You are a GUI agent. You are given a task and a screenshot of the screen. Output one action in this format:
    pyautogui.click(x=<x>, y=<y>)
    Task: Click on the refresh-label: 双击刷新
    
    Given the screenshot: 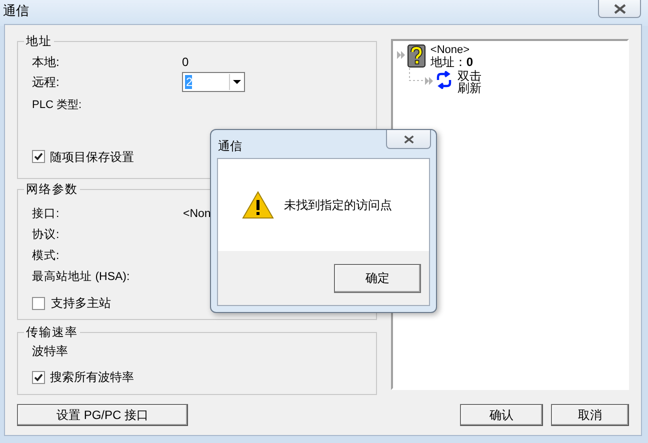 What is the action you would take?
    pyautogui.click(x=469, y=82)
    